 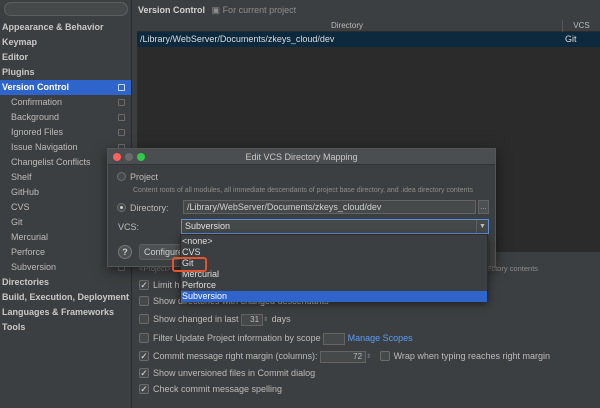 I want to click on zoom-window-icon, so click(x=141, y=157).